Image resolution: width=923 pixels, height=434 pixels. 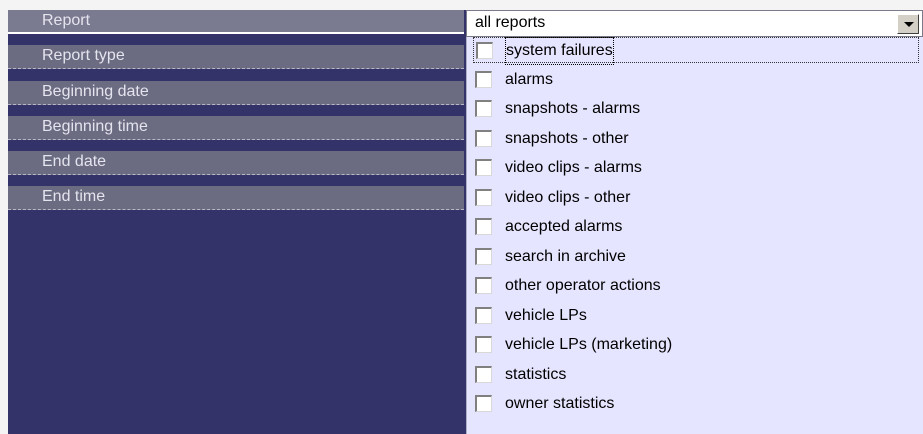 What do you see at coordinates (236, 163) in the screenshot?
I see `property-row-end-date: End date` at bounding box center [236, 163].